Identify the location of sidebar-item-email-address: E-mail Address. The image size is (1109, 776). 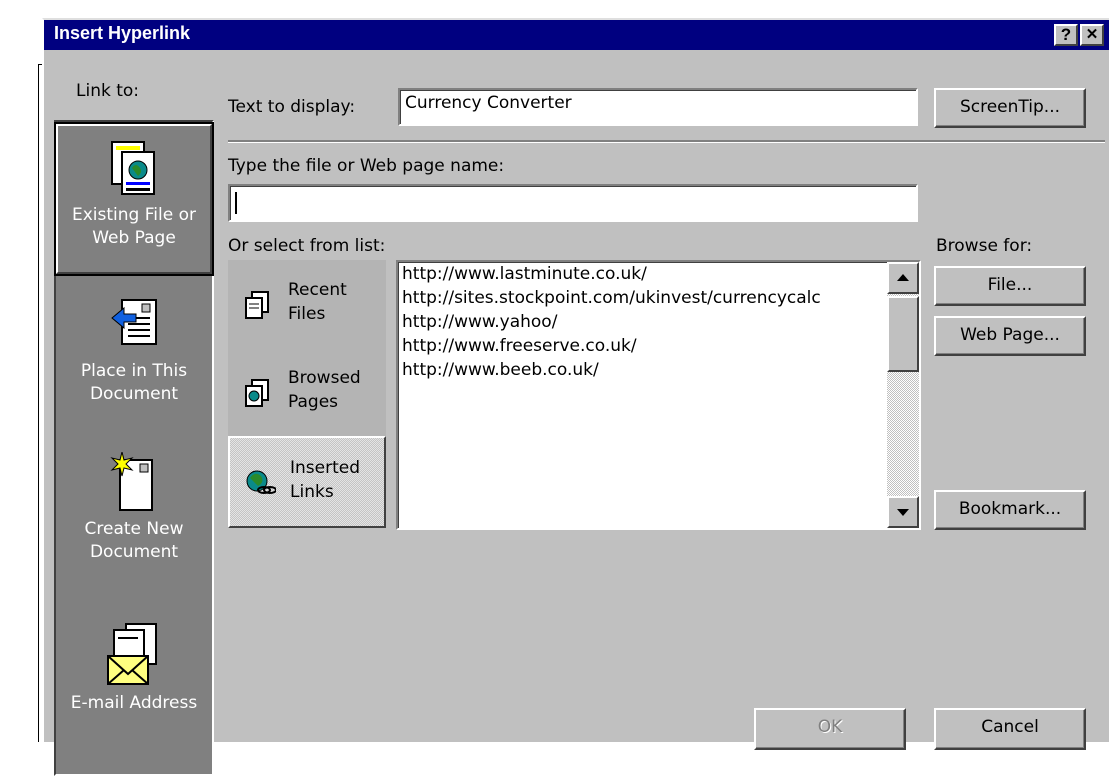
(134, 687).